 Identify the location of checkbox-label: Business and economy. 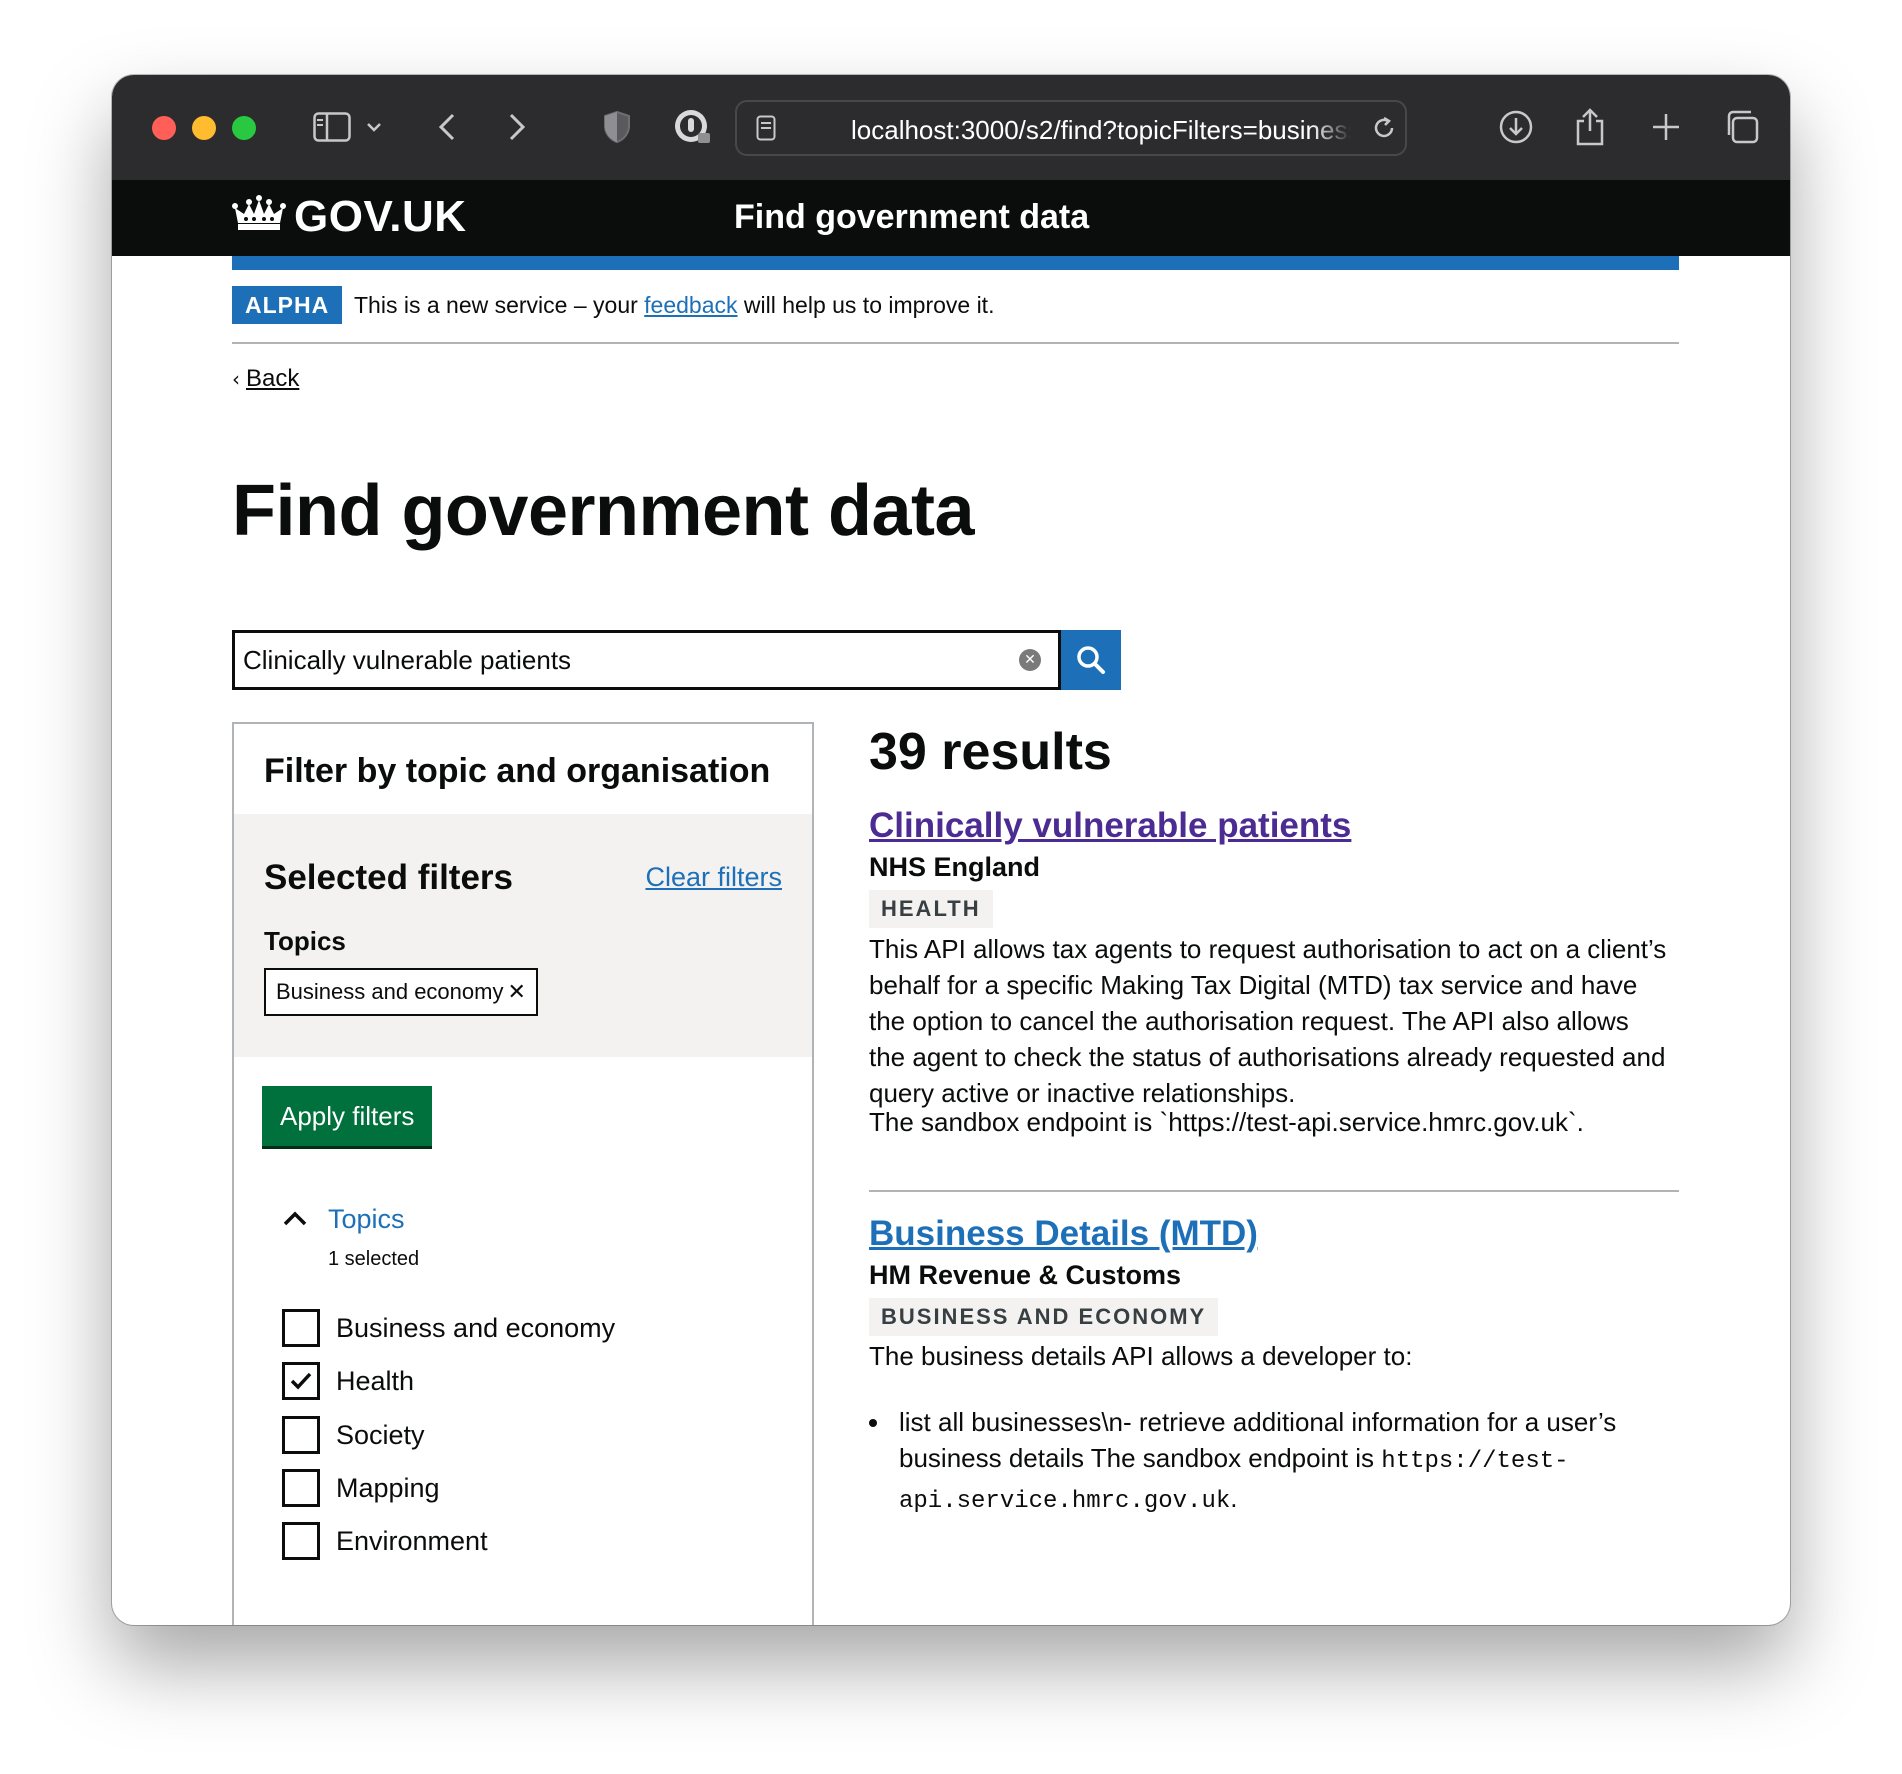
(476, 1327).